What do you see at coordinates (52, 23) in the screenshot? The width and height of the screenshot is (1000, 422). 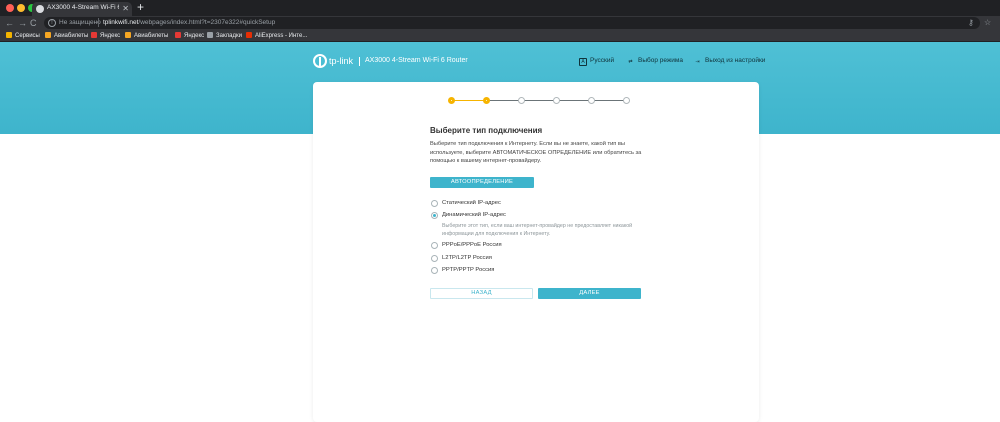 I see `info-warning-icon: !` at bounding box center [52, 23].